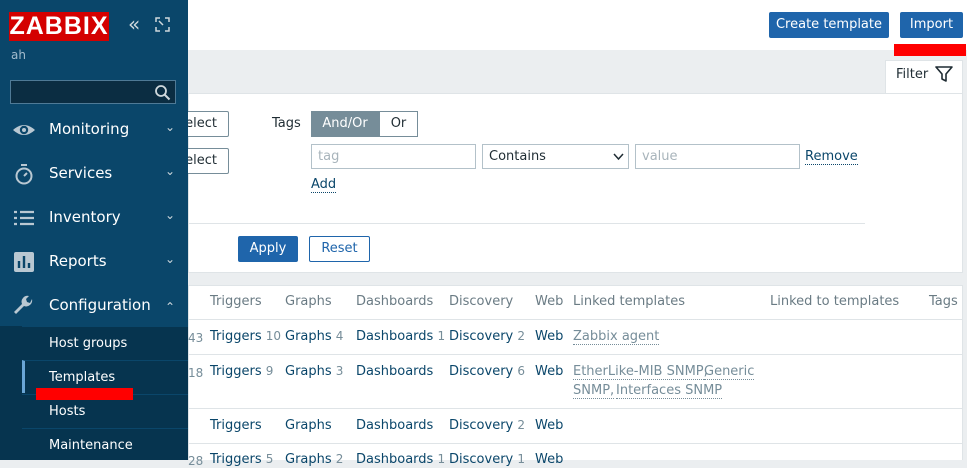  Describe the element at coordinates (618, 157) in the screenshot. I see `chevron-down-icon` at that location.